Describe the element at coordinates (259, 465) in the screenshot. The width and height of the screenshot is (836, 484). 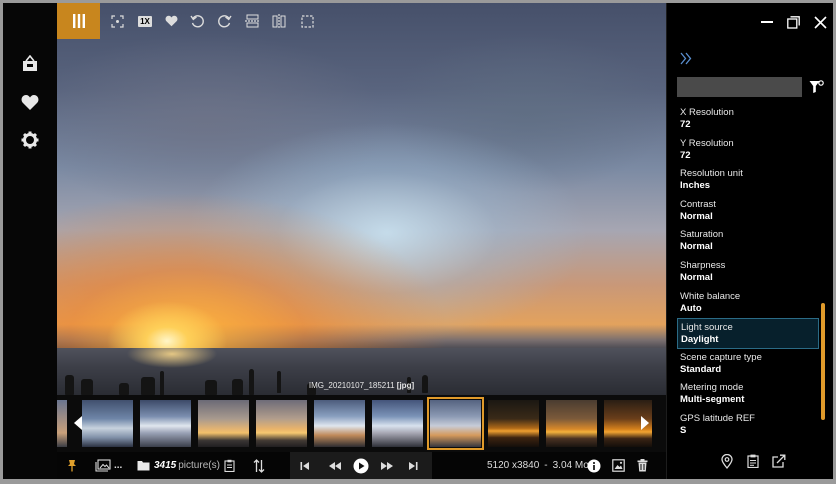
I see `sort-icon` at that location.